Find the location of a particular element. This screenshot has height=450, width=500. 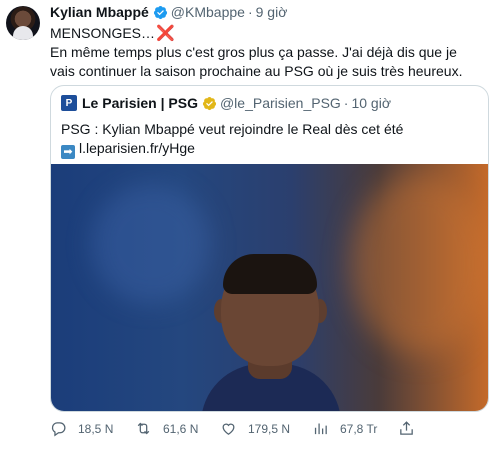

gold-verified-badge-icon is located at coordinates (209, 103).